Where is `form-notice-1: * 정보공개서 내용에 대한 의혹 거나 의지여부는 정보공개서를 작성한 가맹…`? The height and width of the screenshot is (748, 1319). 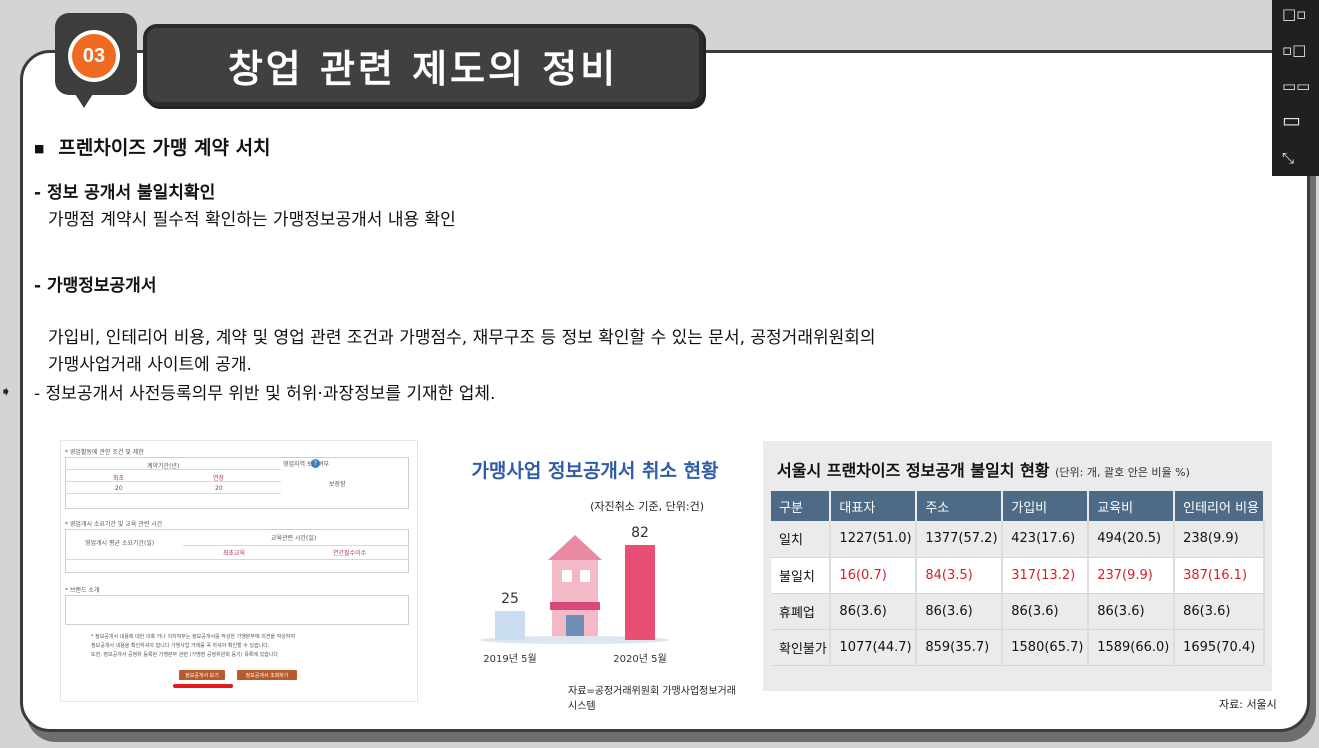
form-notice-1: * 정보공개서 내용에 대한 의혹 거나 의지여부는 정보공개서를 작성한 가맹… is located at coordinates (193, 637).